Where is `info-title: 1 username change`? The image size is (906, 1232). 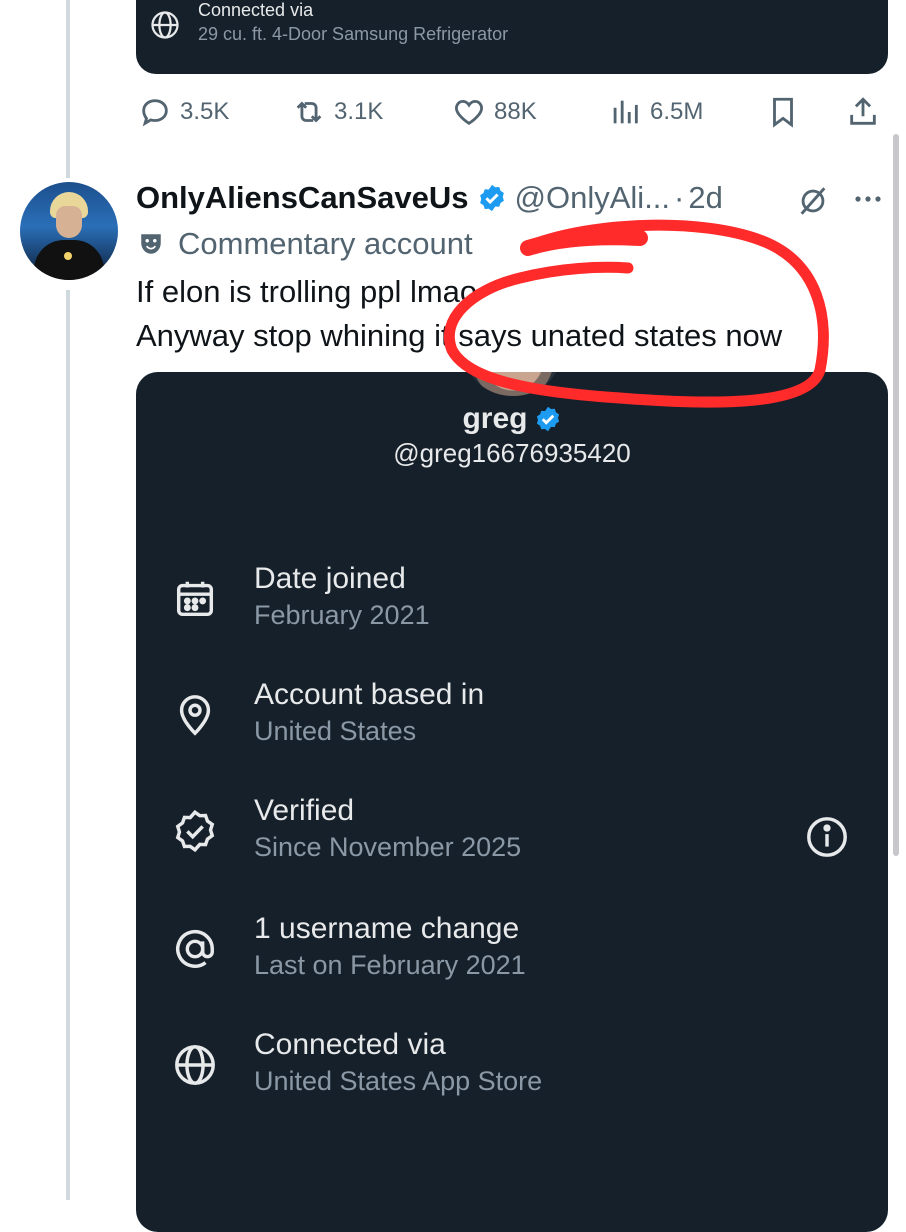
info-title: 1 username change is located at coordinates (387, 928).